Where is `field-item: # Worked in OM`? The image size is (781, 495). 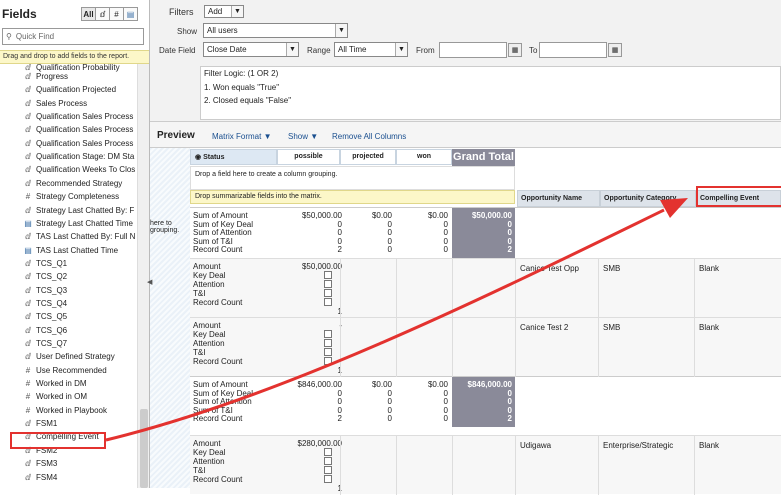 field-item: # Worked in OM is located at coordinates (55, 396).